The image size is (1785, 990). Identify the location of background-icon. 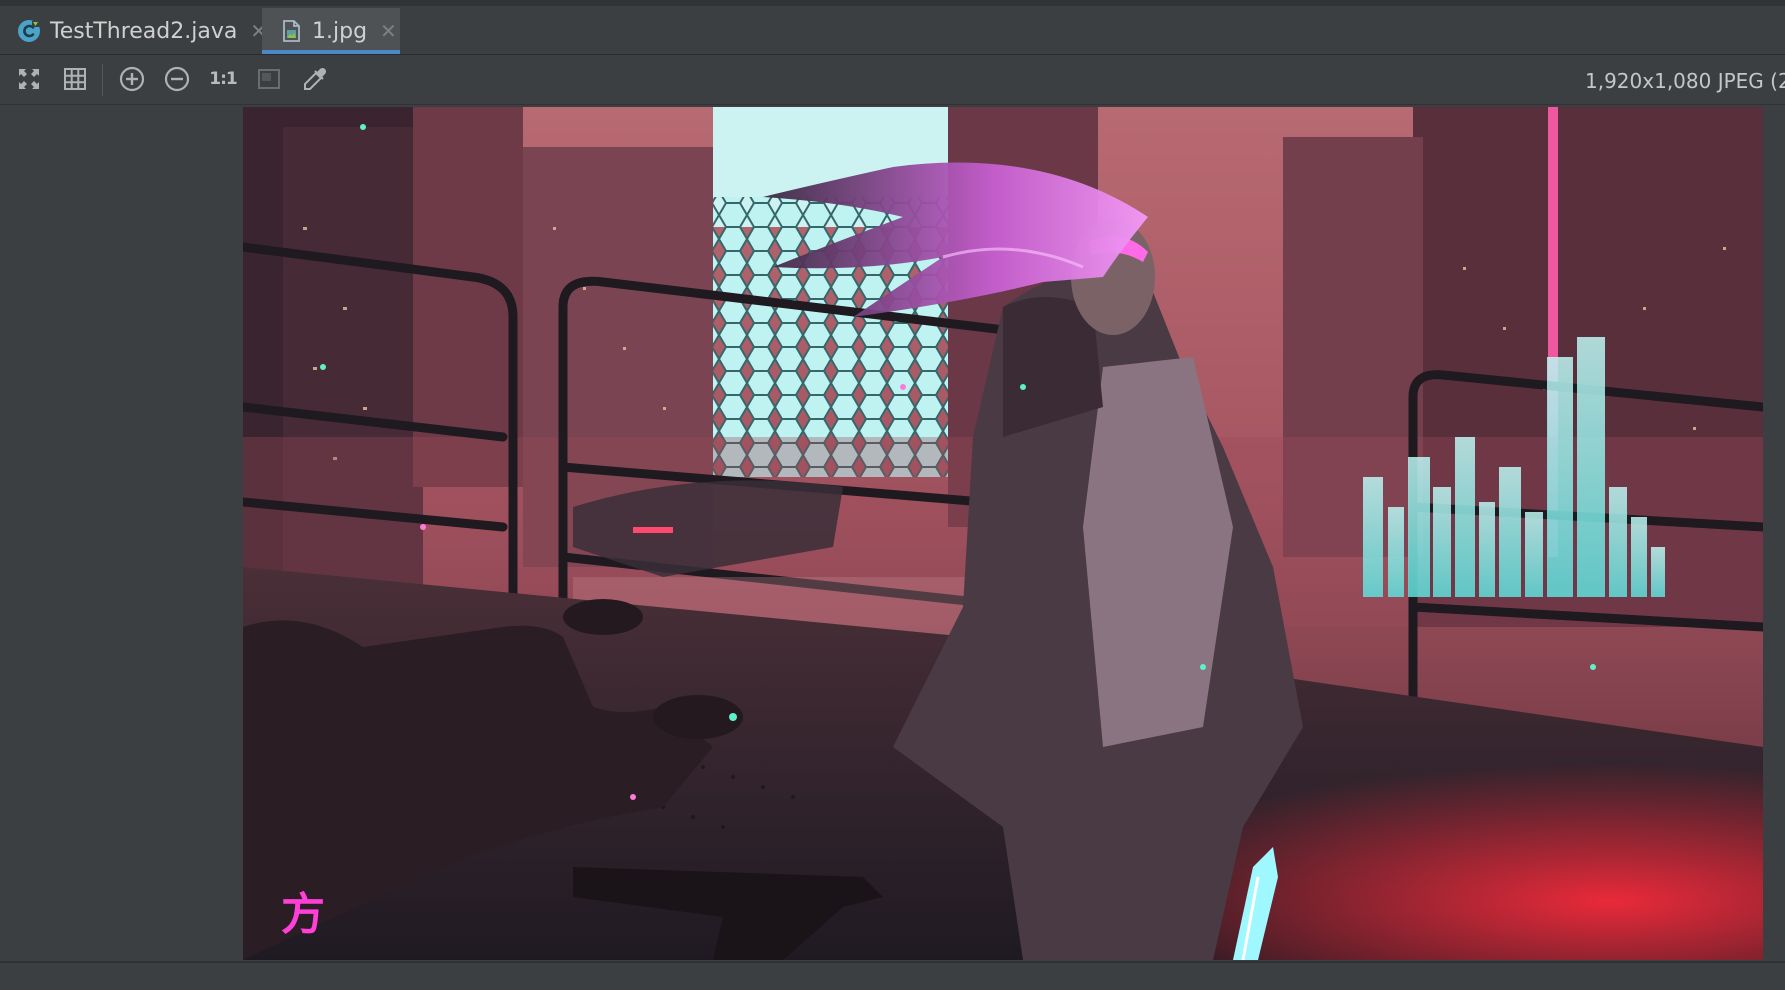
(269, 79).